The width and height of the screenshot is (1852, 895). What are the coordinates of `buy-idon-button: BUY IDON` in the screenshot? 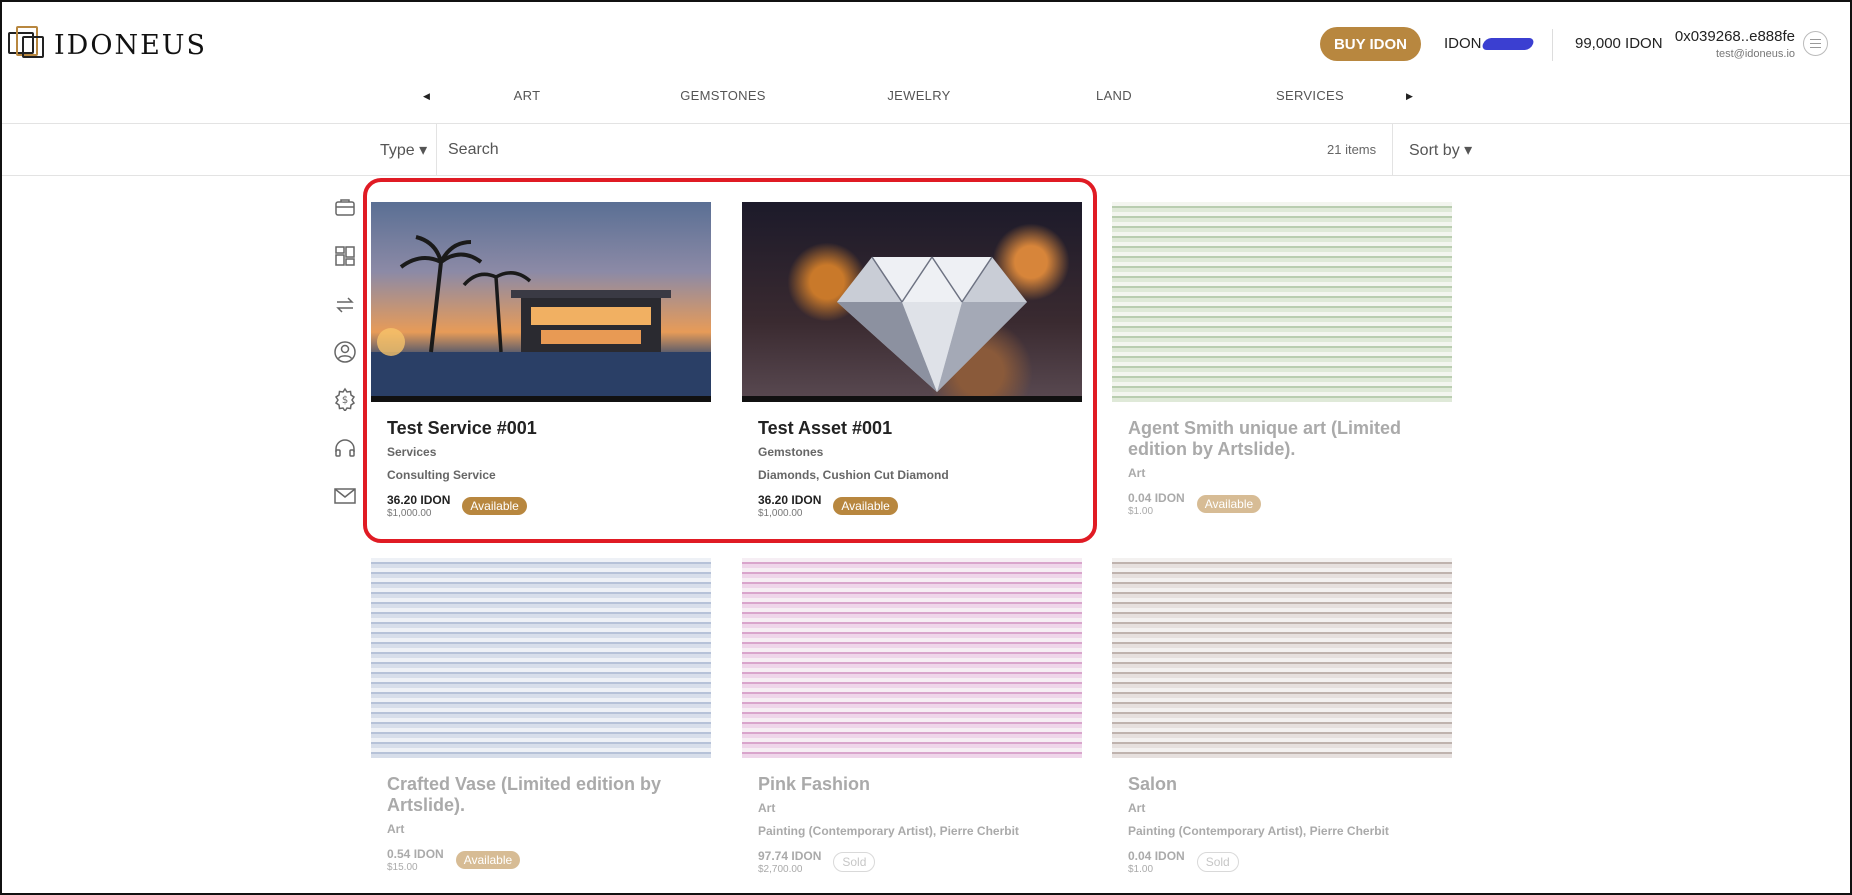 It's located at (1370, 44).